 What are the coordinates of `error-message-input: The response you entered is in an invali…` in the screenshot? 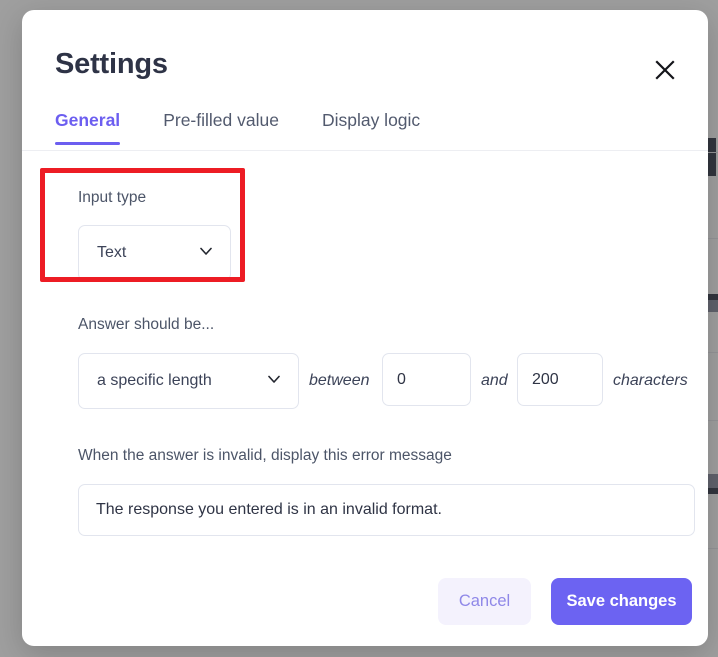 It's located at (386, 510).